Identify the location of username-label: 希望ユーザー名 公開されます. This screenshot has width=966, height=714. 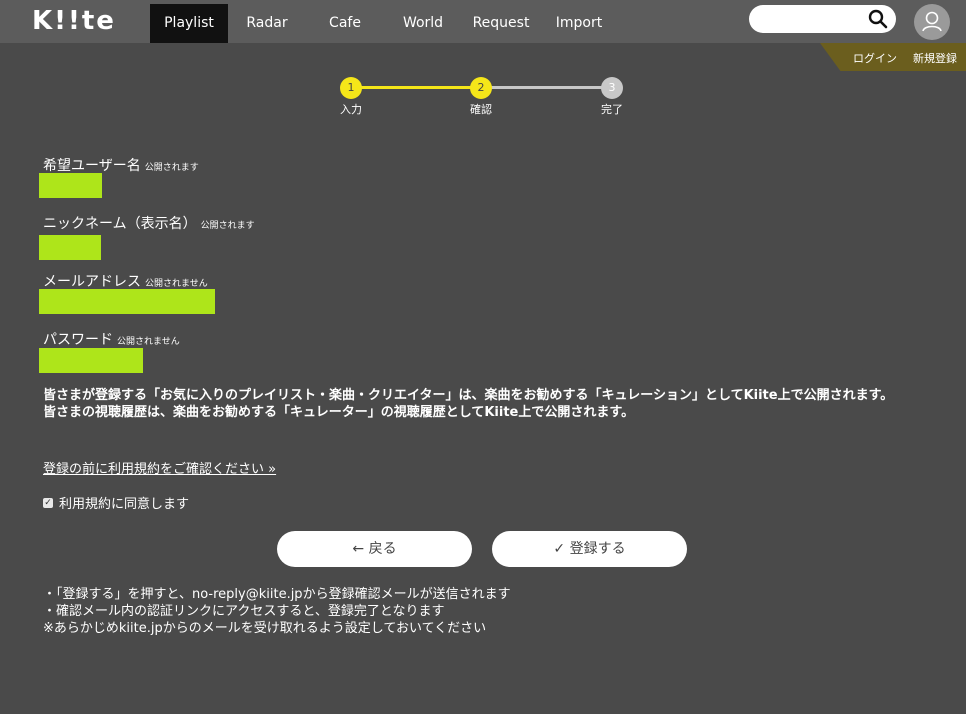
(121, 165).